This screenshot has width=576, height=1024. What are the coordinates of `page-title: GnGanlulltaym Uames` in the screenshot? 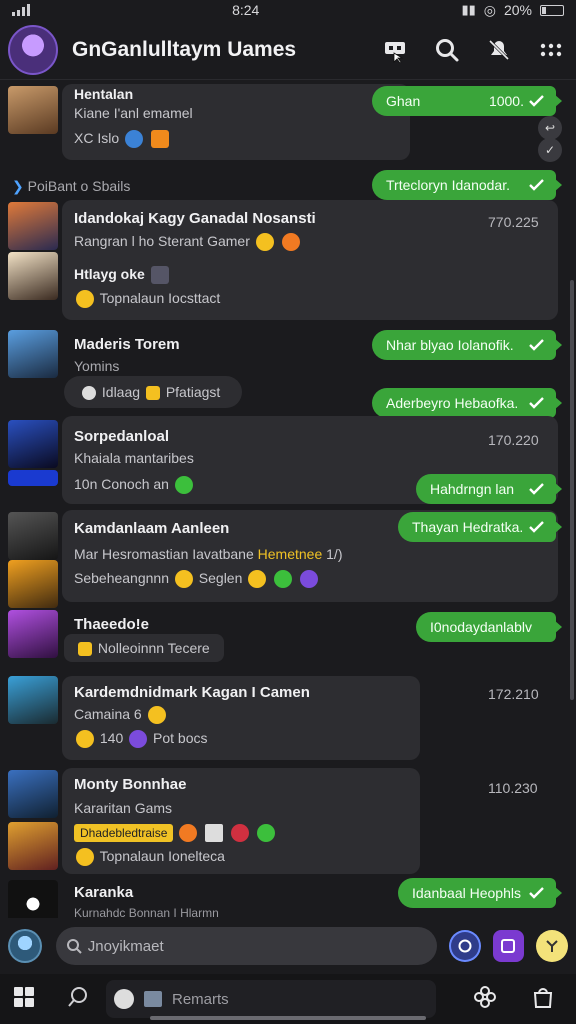 It's located at (184, 49).